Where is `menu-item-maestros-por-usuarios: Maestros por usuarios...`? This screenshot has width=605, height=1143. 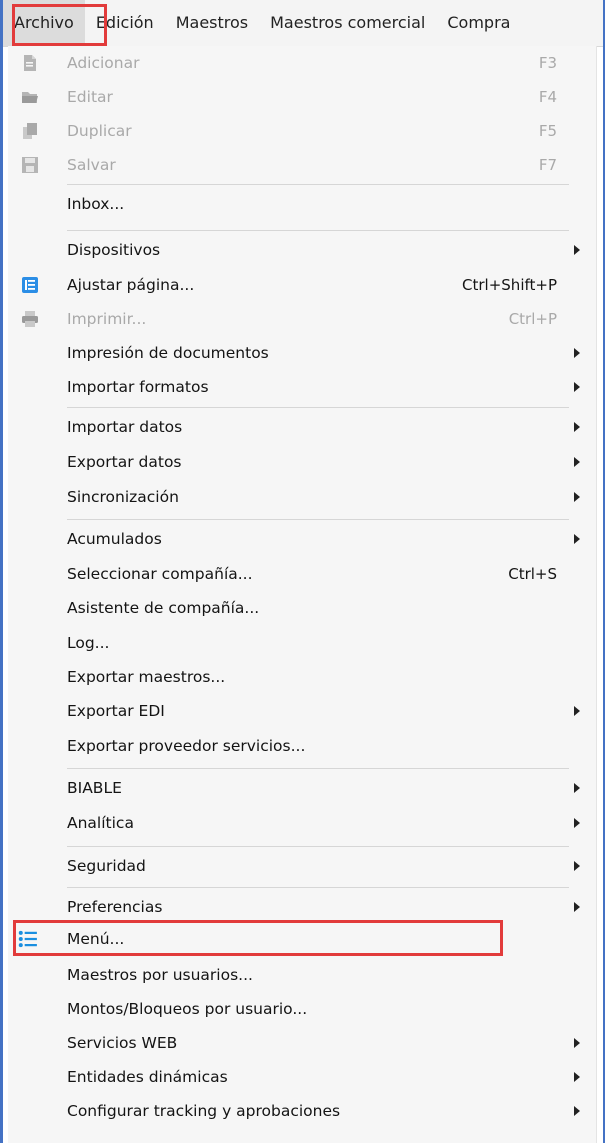
menu-item-maestros-por-usuarios: Maestros por usuarios... is located at coordinates (302, 975).